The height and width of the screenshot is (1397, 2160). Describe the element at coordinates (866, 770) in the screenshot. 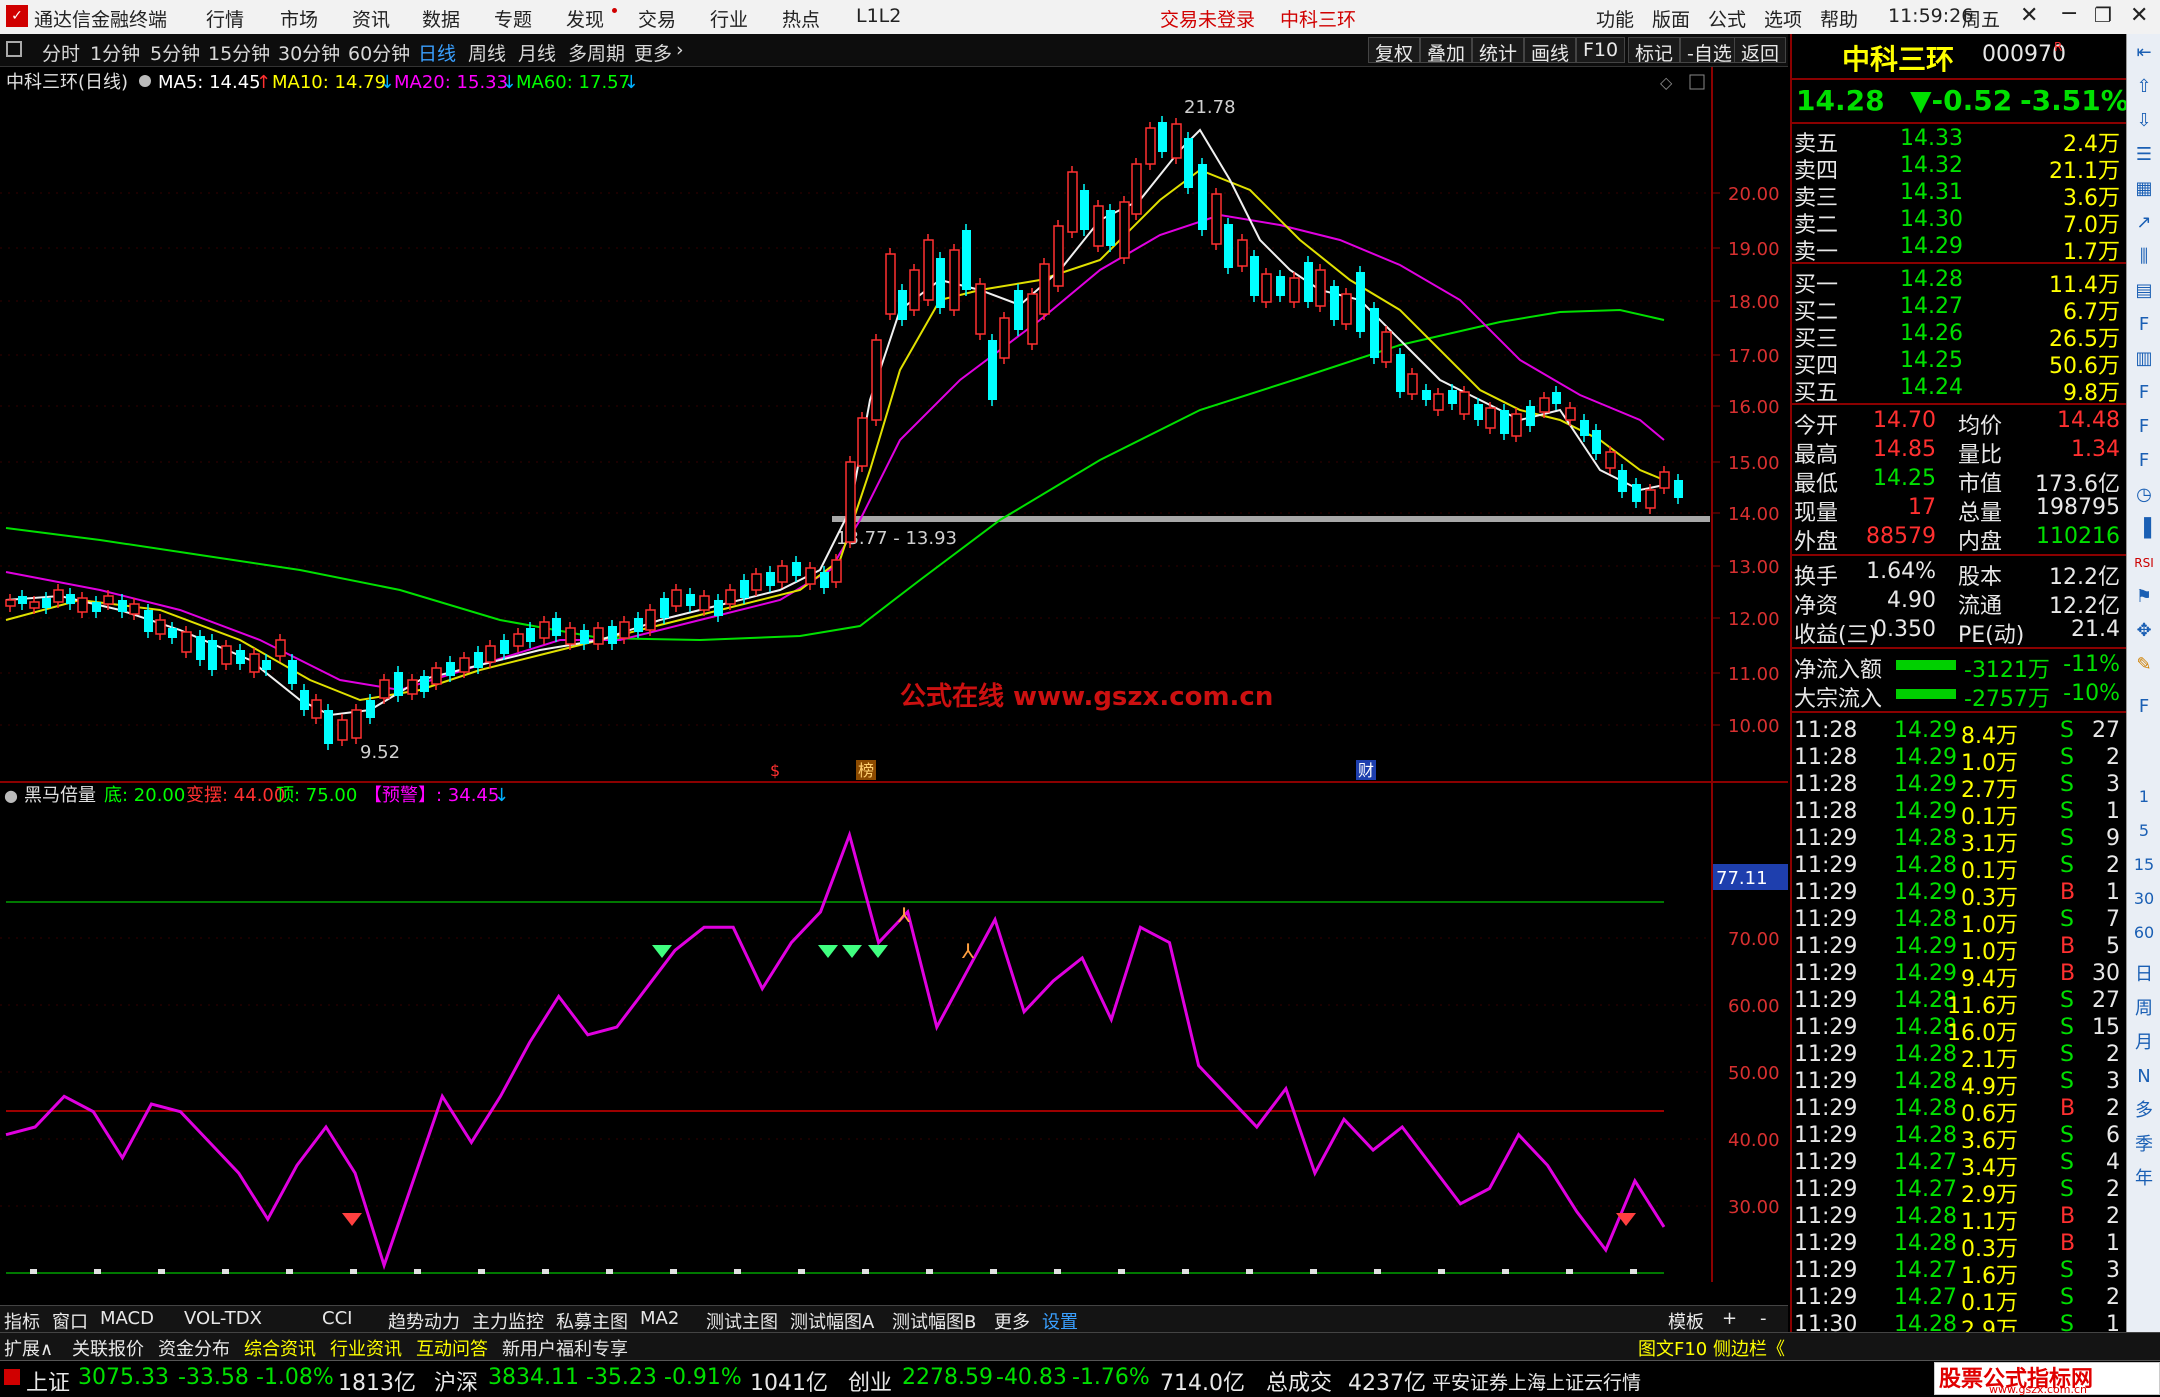

I see `event-mark-bang: 榜` at that location.